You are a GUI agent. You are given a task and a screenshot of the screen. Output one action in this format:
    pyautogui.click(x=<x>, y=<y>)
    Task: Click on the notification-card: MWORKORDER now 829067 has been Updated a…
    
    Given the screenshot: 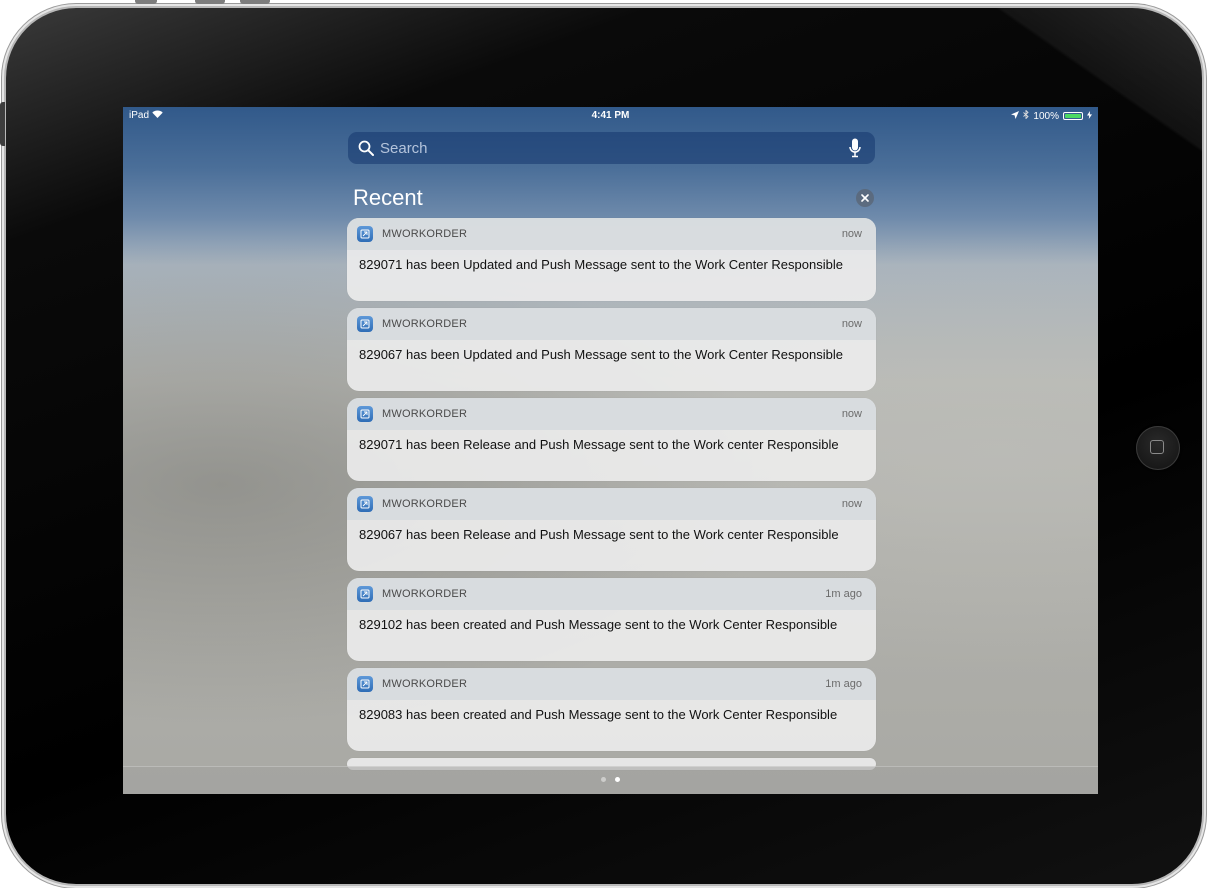 What is the action you would take?
    pyautogui.click(x=611, y=349)
    